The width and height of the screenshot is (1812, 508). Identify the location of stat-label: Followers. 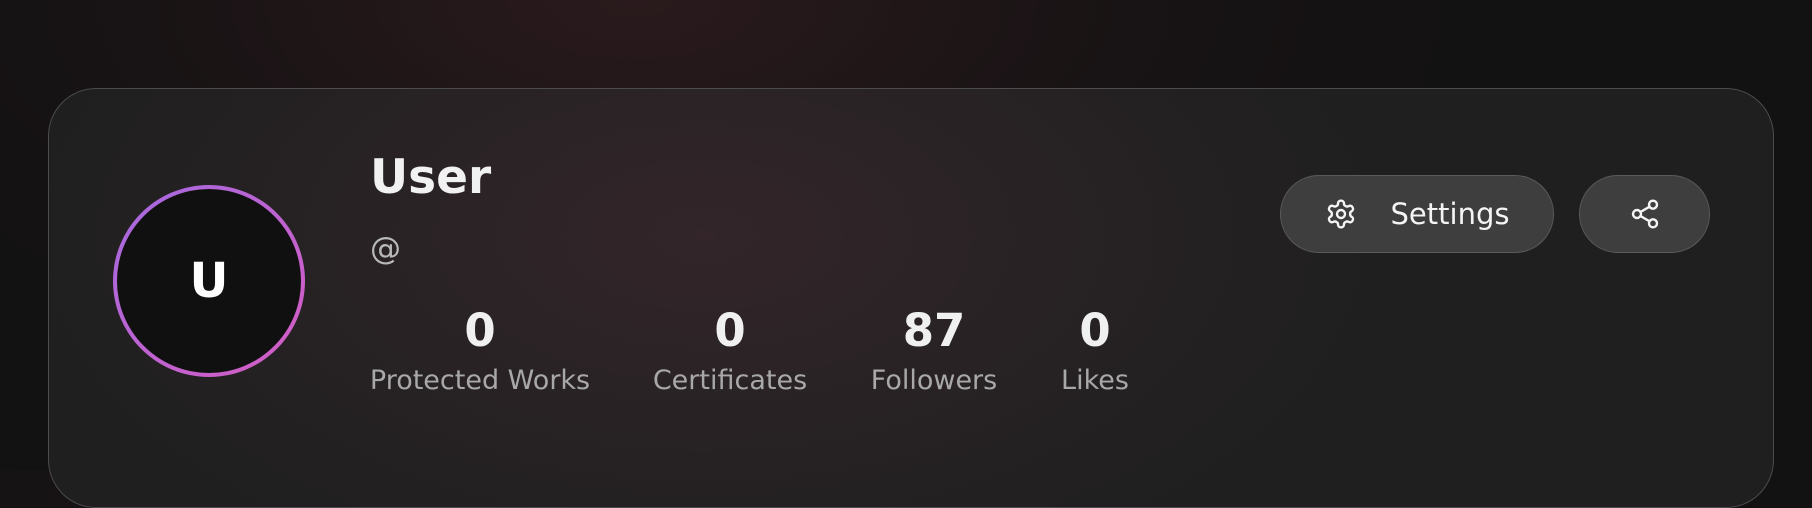
(934, 380).